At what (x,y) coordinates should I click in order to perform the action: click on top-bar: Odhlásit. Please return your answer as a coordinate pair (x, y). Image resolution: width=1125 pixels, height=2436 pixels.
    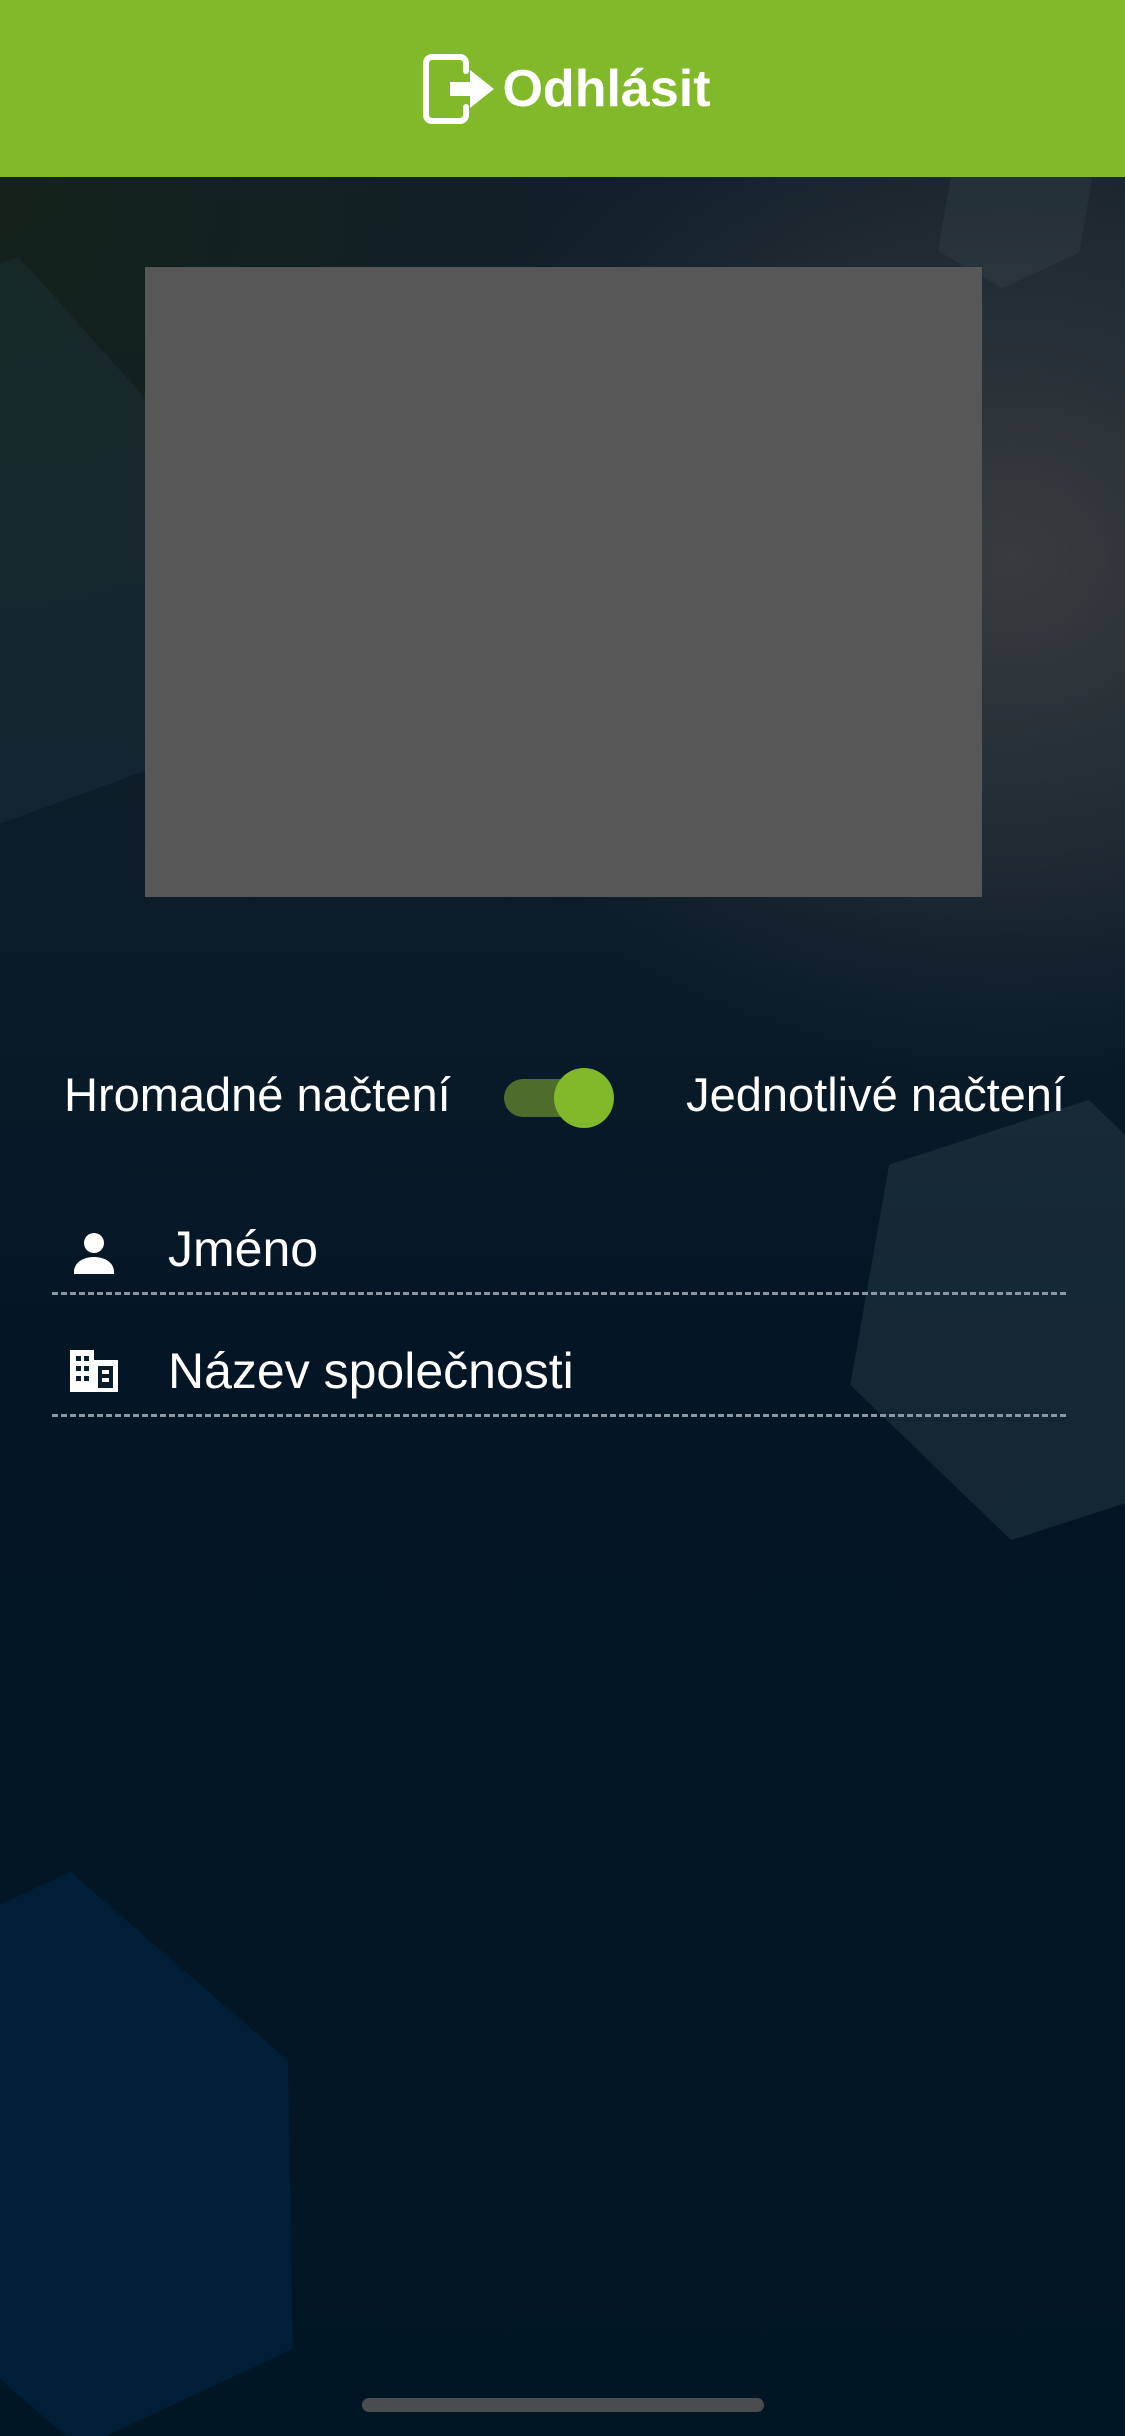
    Looking at the image, I should click on (562, 88).